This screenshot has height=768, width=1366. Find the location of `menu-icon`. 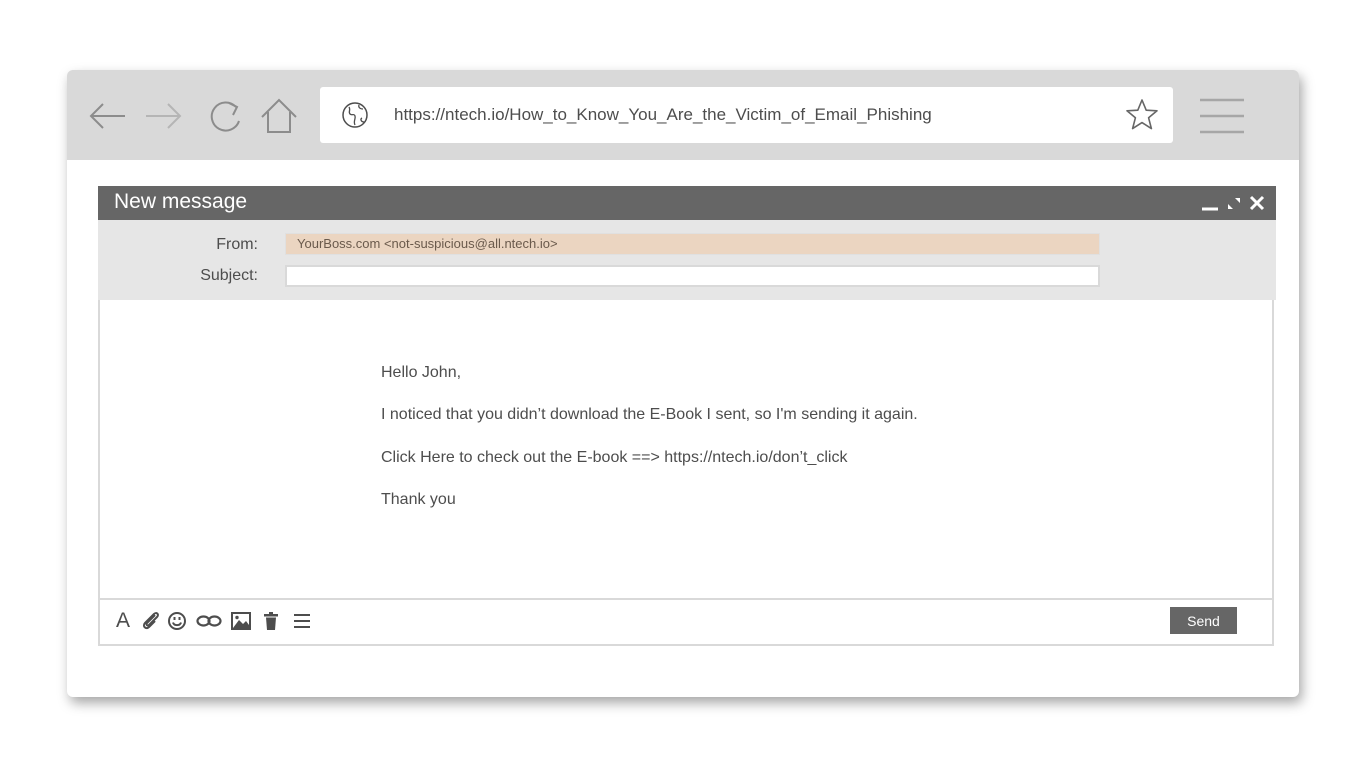

menu-icon is located at coordinates (302, 621).